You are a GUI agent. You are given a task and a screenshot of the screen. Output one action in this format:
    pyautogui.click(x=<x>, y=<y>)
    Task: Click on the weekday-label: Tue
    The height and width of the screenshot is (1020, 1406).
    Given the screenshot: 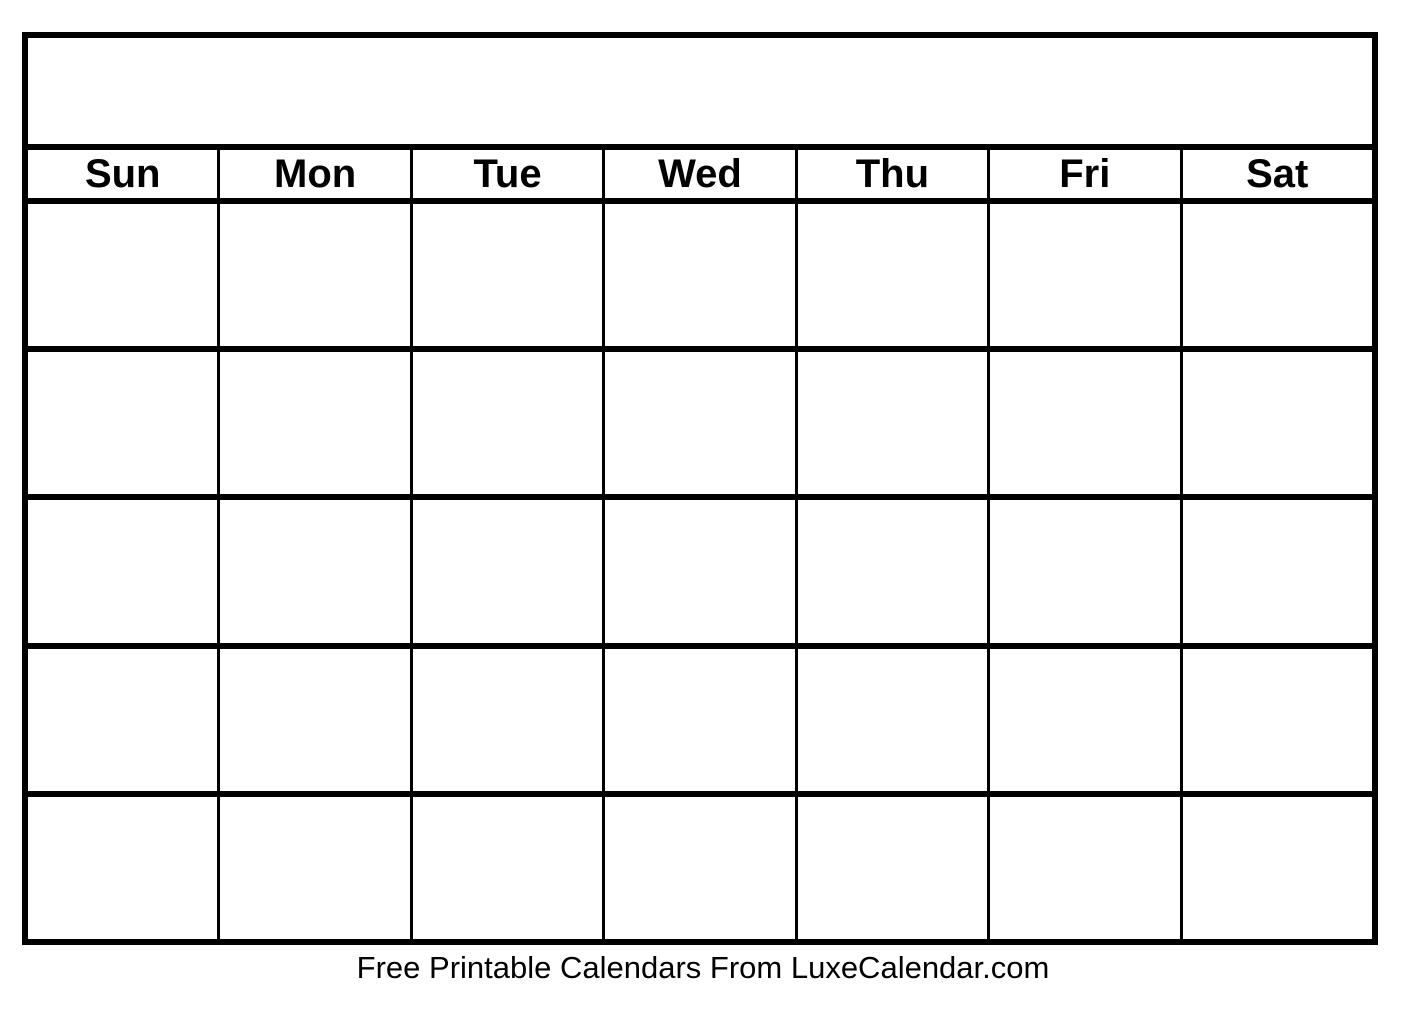 What is the action you would take?
    pyautogui.click(x=507, y=174)
    